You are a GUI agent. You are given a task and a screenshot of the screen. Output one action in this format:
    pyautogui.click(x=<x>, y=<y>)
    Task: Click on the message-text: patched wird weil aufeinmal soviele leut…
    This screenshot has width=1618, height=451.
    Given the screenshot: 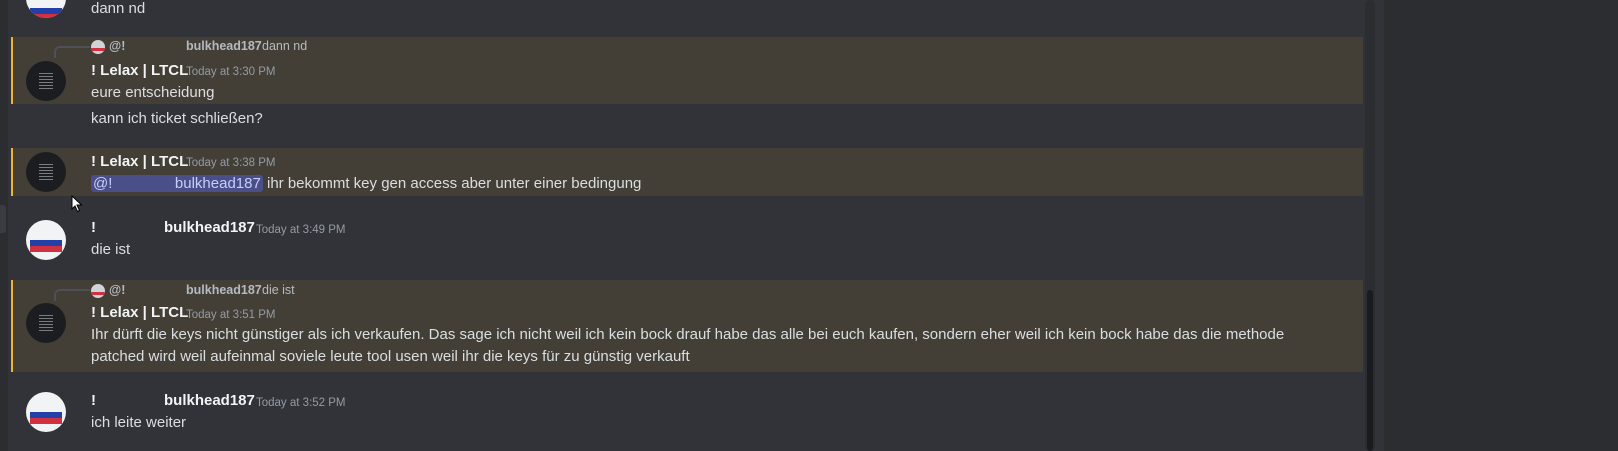 What is the action you would take?
    pyautogui.click(x=390, y=356)
    